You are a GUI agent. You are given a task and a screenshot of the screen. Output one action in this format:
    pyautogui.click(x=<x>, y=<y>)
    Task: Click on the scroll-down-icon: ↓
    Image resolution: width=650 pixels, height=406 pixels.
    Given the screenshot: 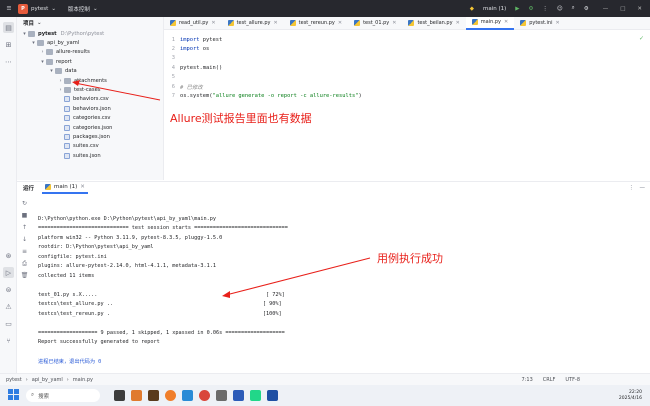 What is the action you would take?
    pyautogui.click(x=24, y=239)
    